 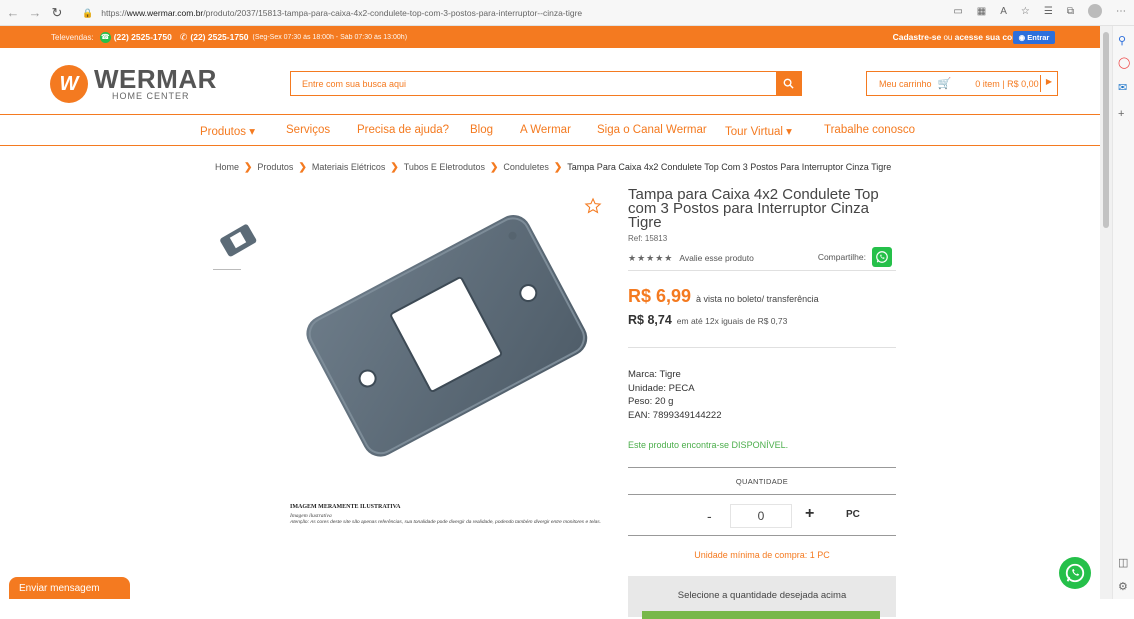 What do you see at coordinates (841, 257) in the screenshot?
I see `share-label: Compartilhe:` at bounding box center [841, 257].